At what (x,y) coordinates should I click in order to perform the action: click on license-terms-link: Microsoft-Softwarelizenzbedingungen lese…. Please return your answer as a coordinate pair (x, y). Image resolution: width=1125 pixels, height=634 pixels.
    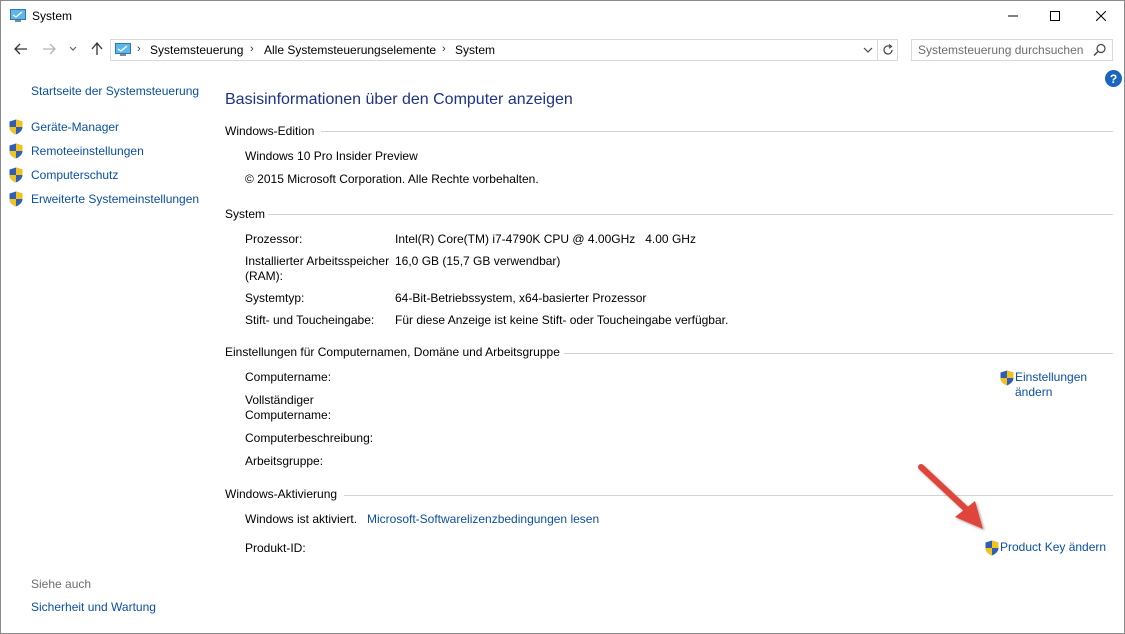
    Looking at the image, I should click on (483, 519).